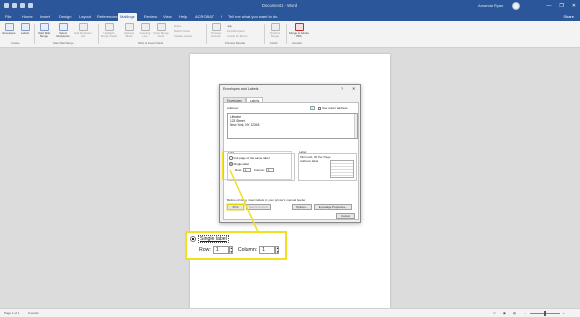 The image size is (580, 317). I want to click on label-preview-image, so click(342, 169).